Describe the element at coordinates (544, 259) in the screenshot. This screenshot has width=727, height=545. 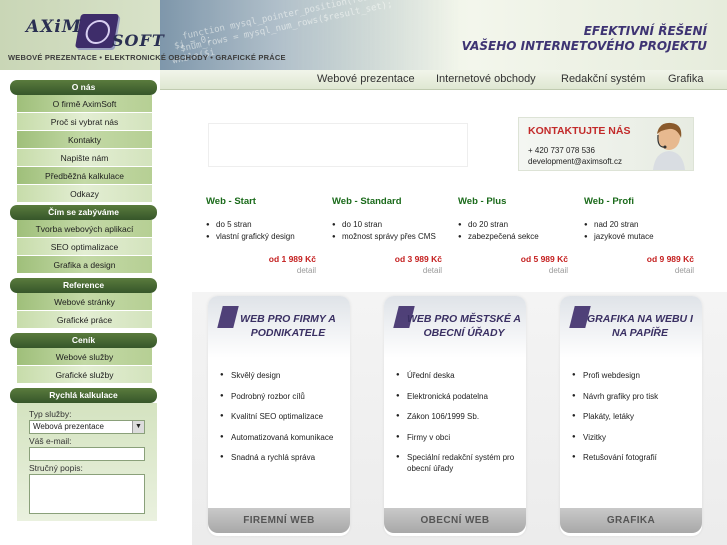
I see `package-price: od 5 989 Kč` at that location.